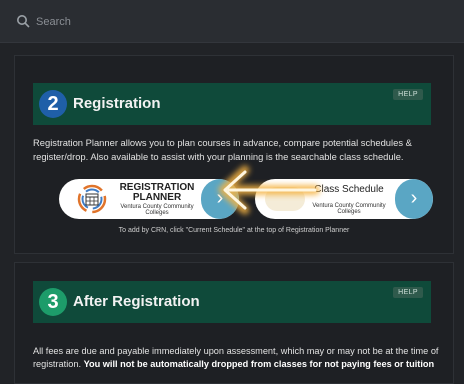 This screenshot has height=384, width=464. Describe the element at coordinates (157, 192) in the screenshot. I see `planner-banner-title: REGISTRATION PLANNER` at that location.